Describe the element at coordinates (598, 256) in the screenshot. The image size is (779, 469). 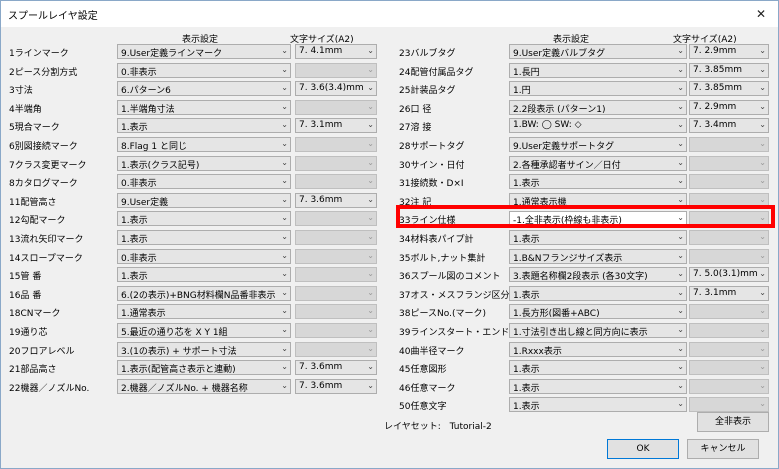
I see `right-display-select: 1.B&Nフランジサイズ表示 ⌄` at that location.